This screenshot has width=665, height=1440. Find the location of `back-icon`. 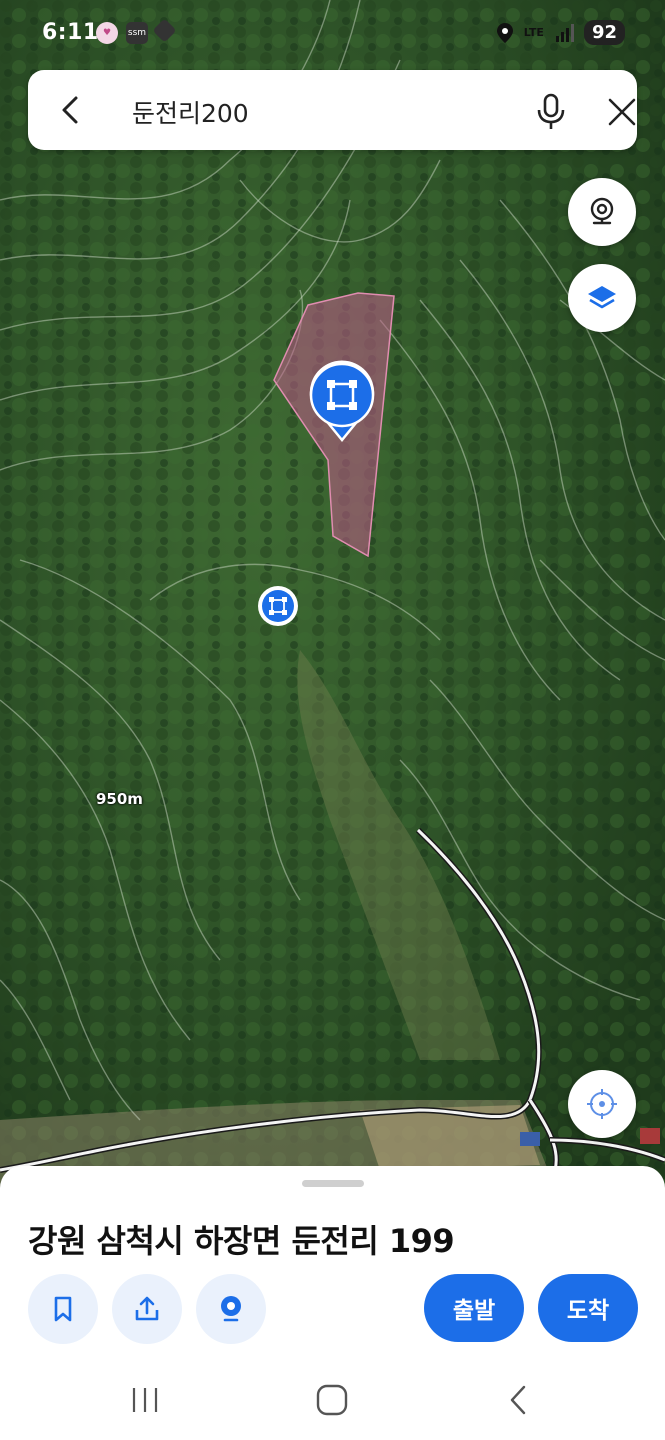

back-icon is located at coordinates (519, 1400).